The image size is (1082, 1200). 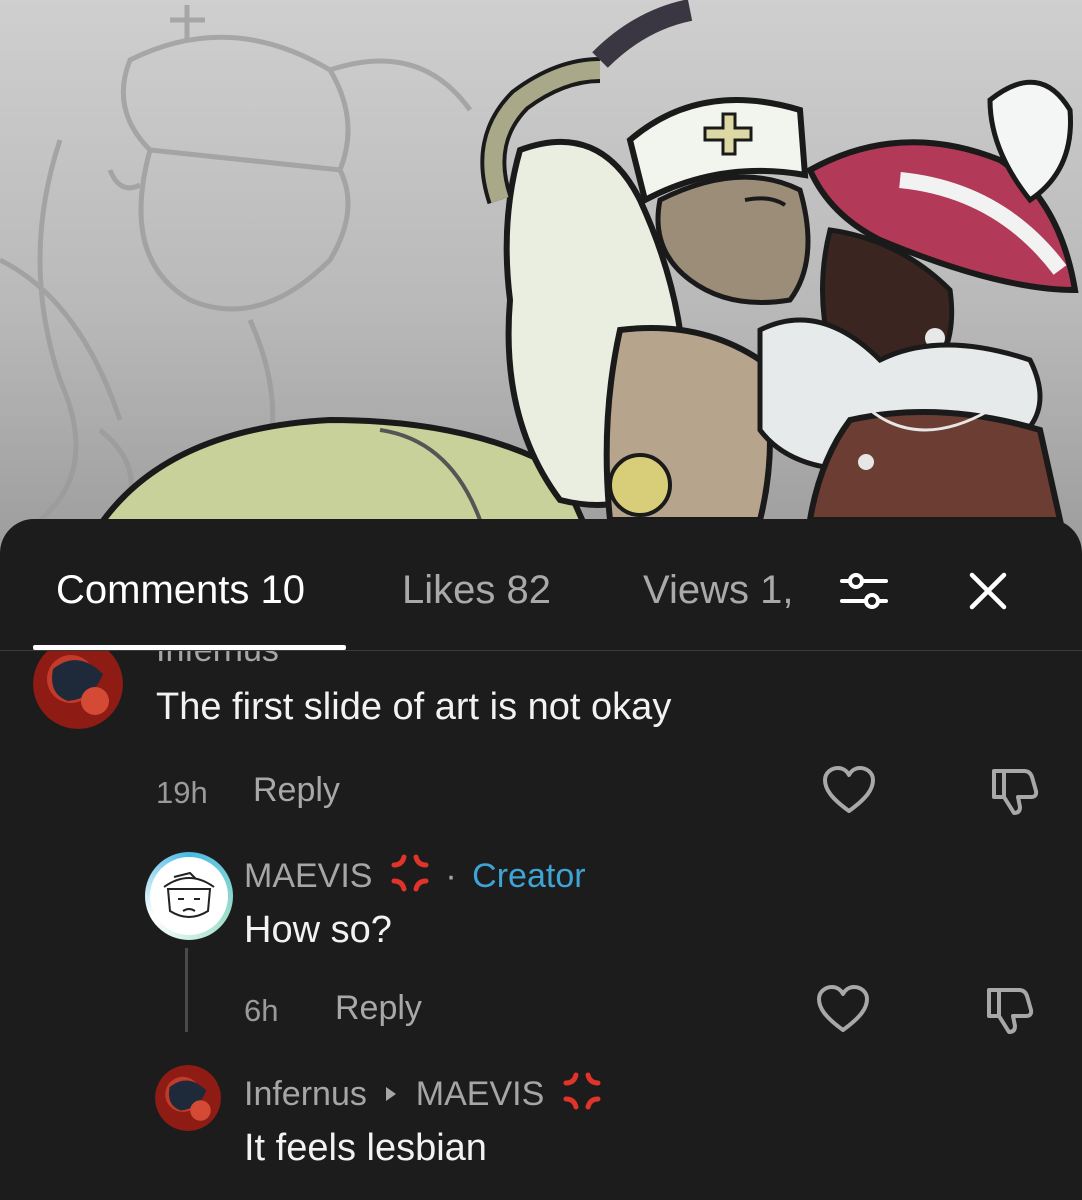 I want to click on comment-username: MAEVIS · Creator, so click(x=415, y=877).